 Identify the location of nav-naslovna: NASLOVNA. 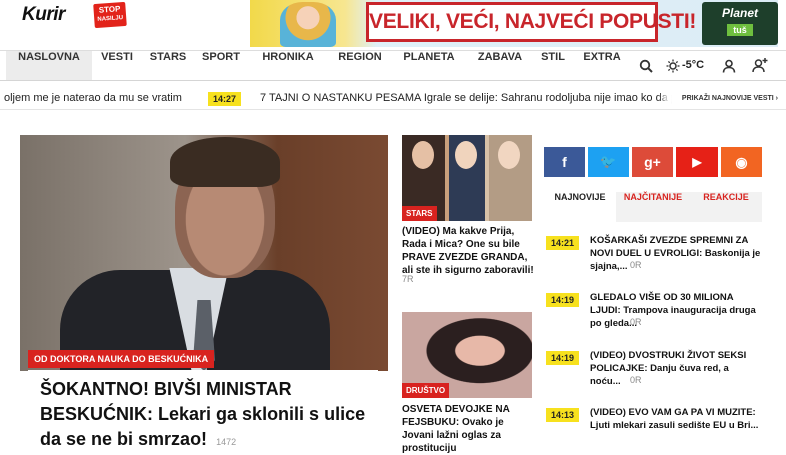
(49, 65).